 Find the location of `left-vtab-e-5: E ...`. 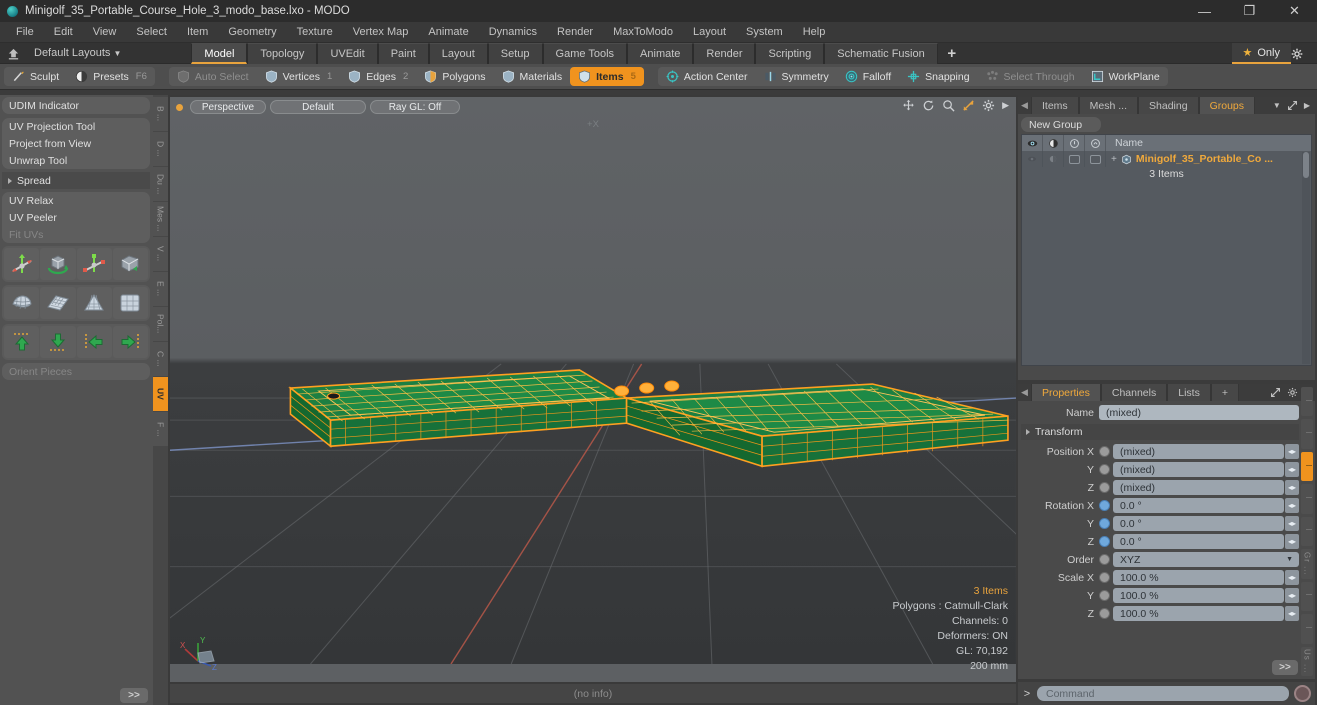

left-vtab-e-5: E ... is located at coordinates (160, 289).